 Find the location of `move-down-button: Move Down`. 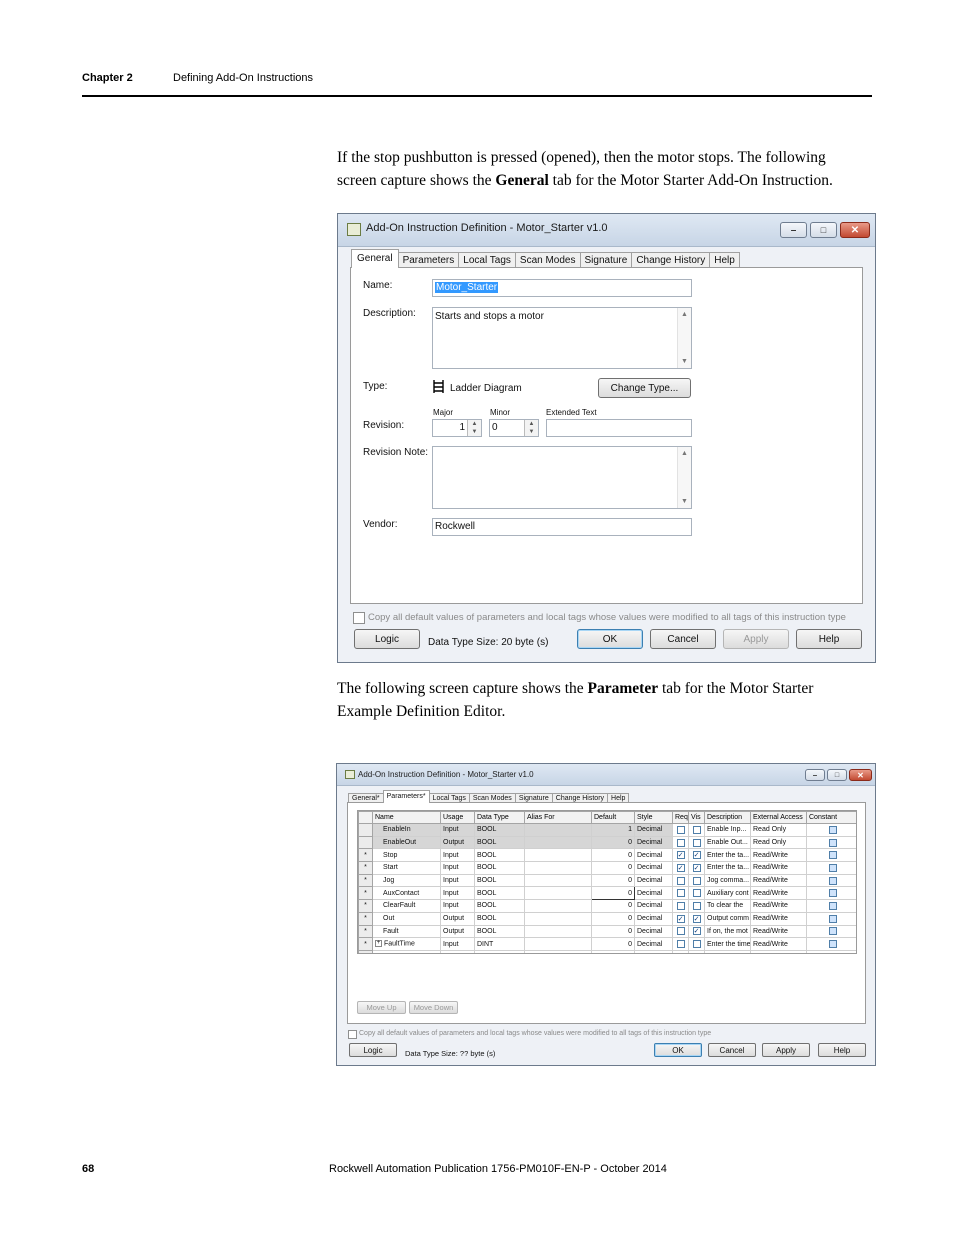

move-down-button: Move Down is located at coordinates (433, 1007).